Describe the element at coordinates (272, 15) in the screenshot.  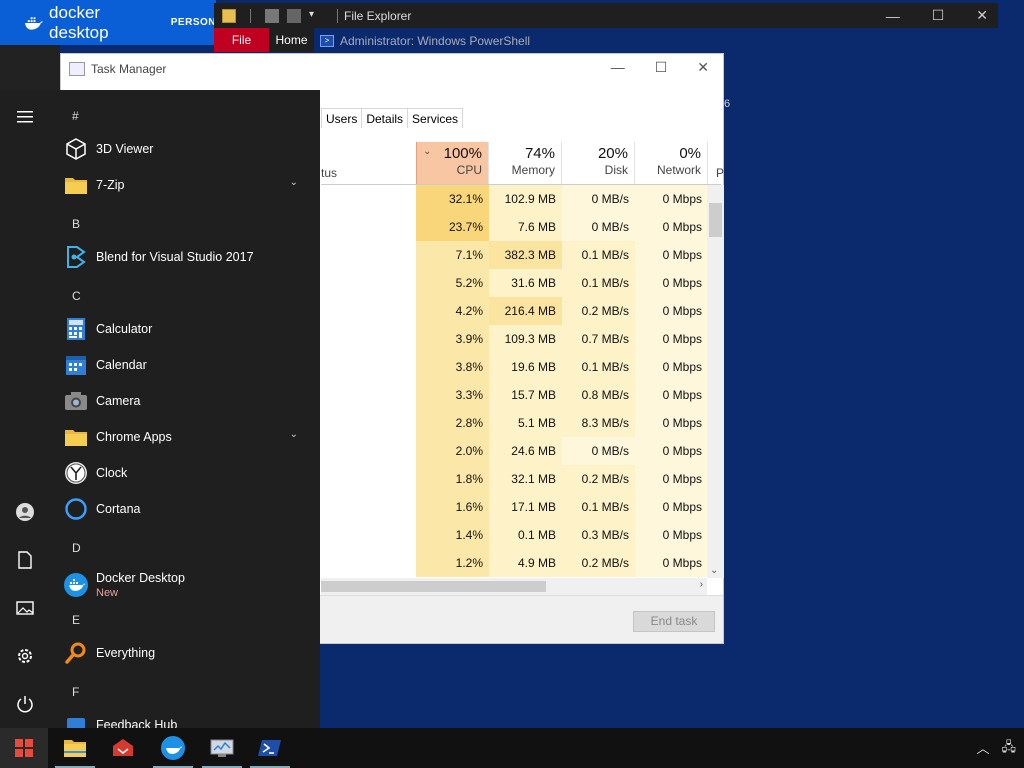
I see `properties-icon` at that location.